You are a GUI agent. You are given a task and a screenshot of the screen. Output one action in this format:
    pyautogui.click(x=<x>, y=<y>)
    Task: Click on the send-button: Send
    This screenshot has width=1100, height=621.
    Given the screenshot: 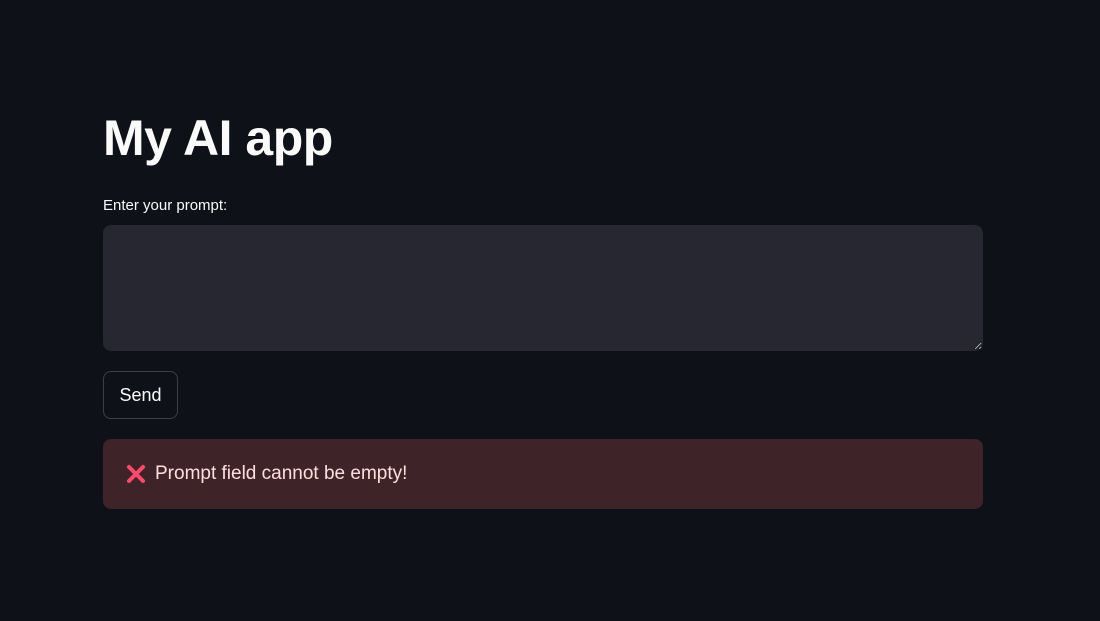 What is the action you would take?
    pyautogui.click(x=140, y=395)
    